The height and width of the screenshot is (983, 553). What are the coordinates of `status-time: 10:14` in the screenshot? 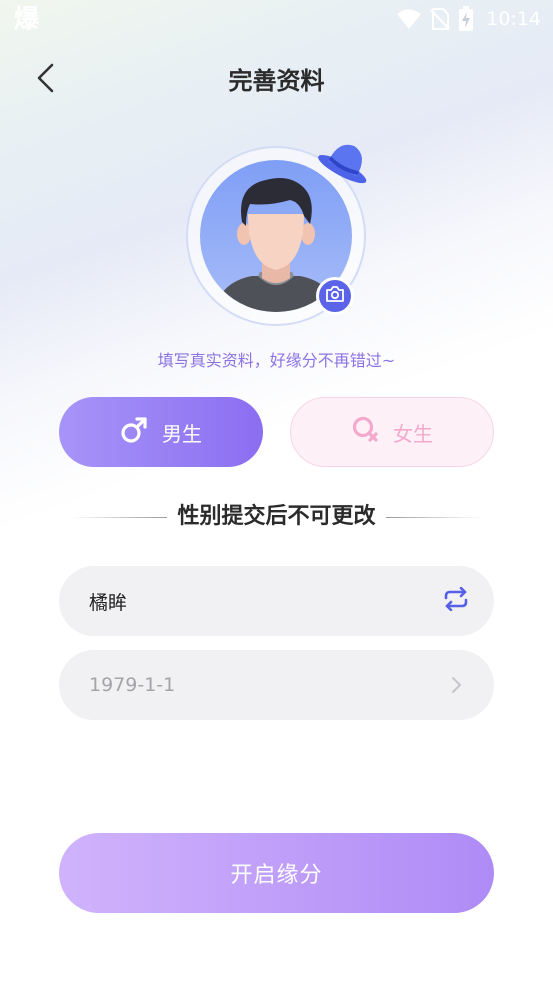 It's located at (513, 19).